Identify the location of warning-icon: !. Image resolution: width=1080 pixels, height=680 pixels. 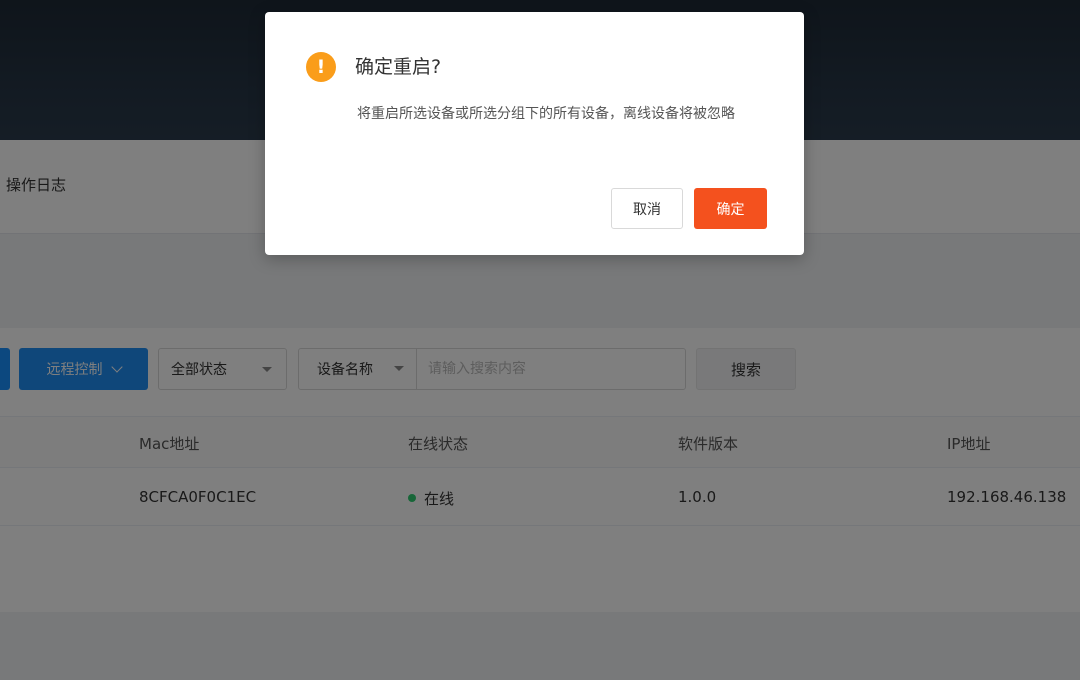
(321, 67).